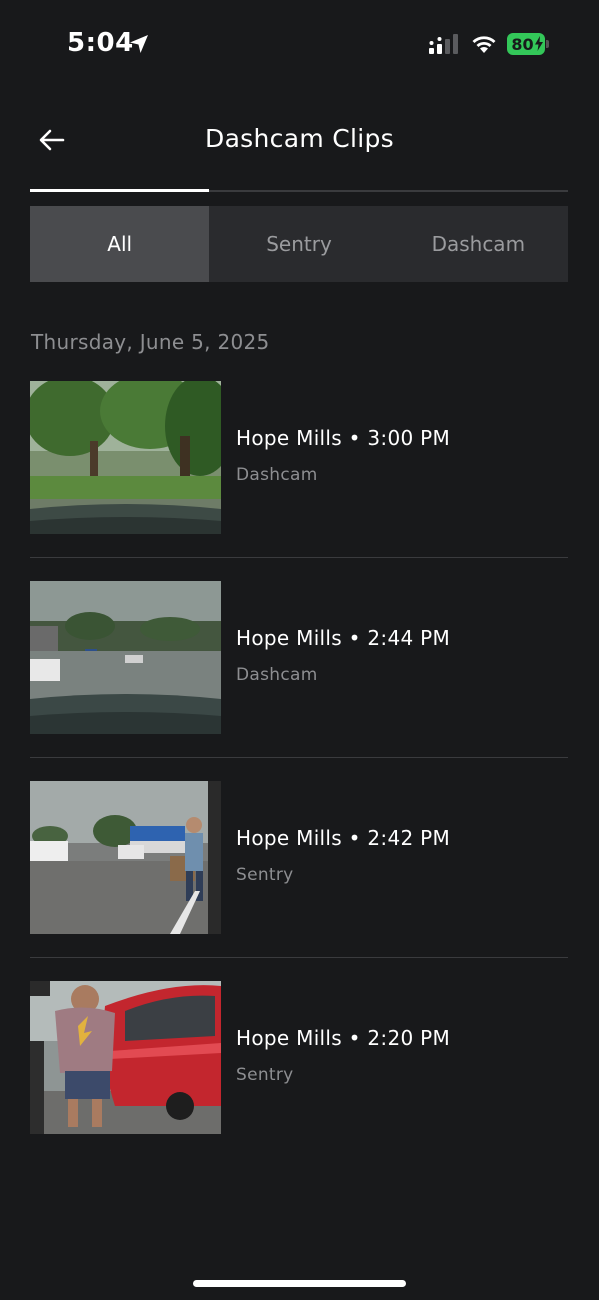 This screenshot has height=1300, width=599. I want to click on thumbnail-parking-lot-image, so click(125, 657).